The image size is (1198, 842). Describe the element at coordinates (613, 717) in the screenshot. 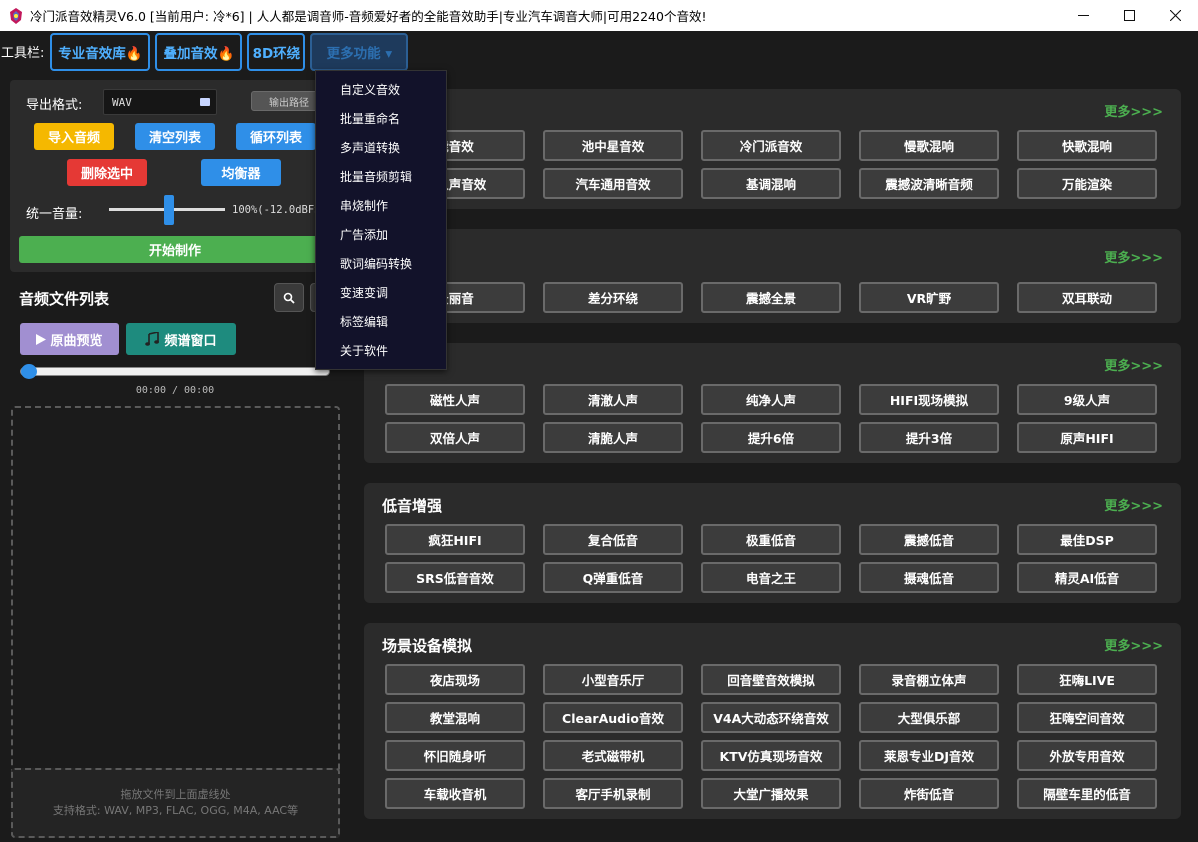

I see `effect-button: ClearAudio音效` at that location.